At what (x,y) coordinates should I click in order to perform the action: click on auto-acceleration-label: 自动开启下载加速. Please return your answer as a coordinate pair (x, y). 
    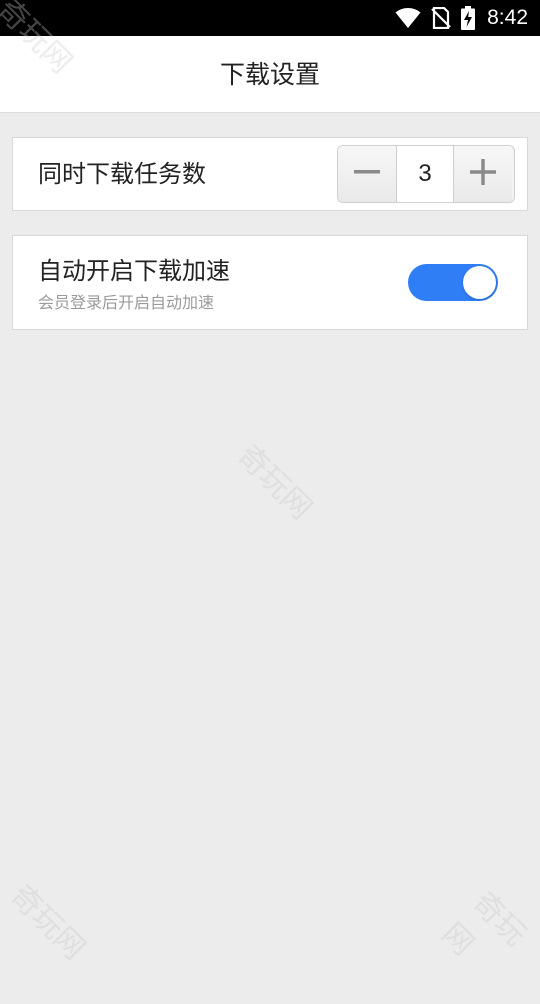
    Looking at the image, I should click on (134, 271).